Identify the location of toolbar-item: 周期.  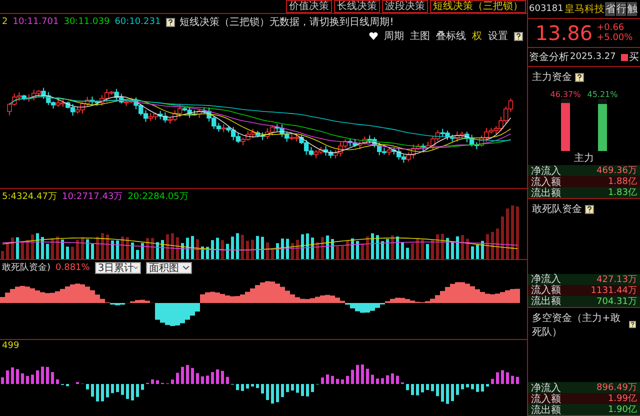
(394, 36).